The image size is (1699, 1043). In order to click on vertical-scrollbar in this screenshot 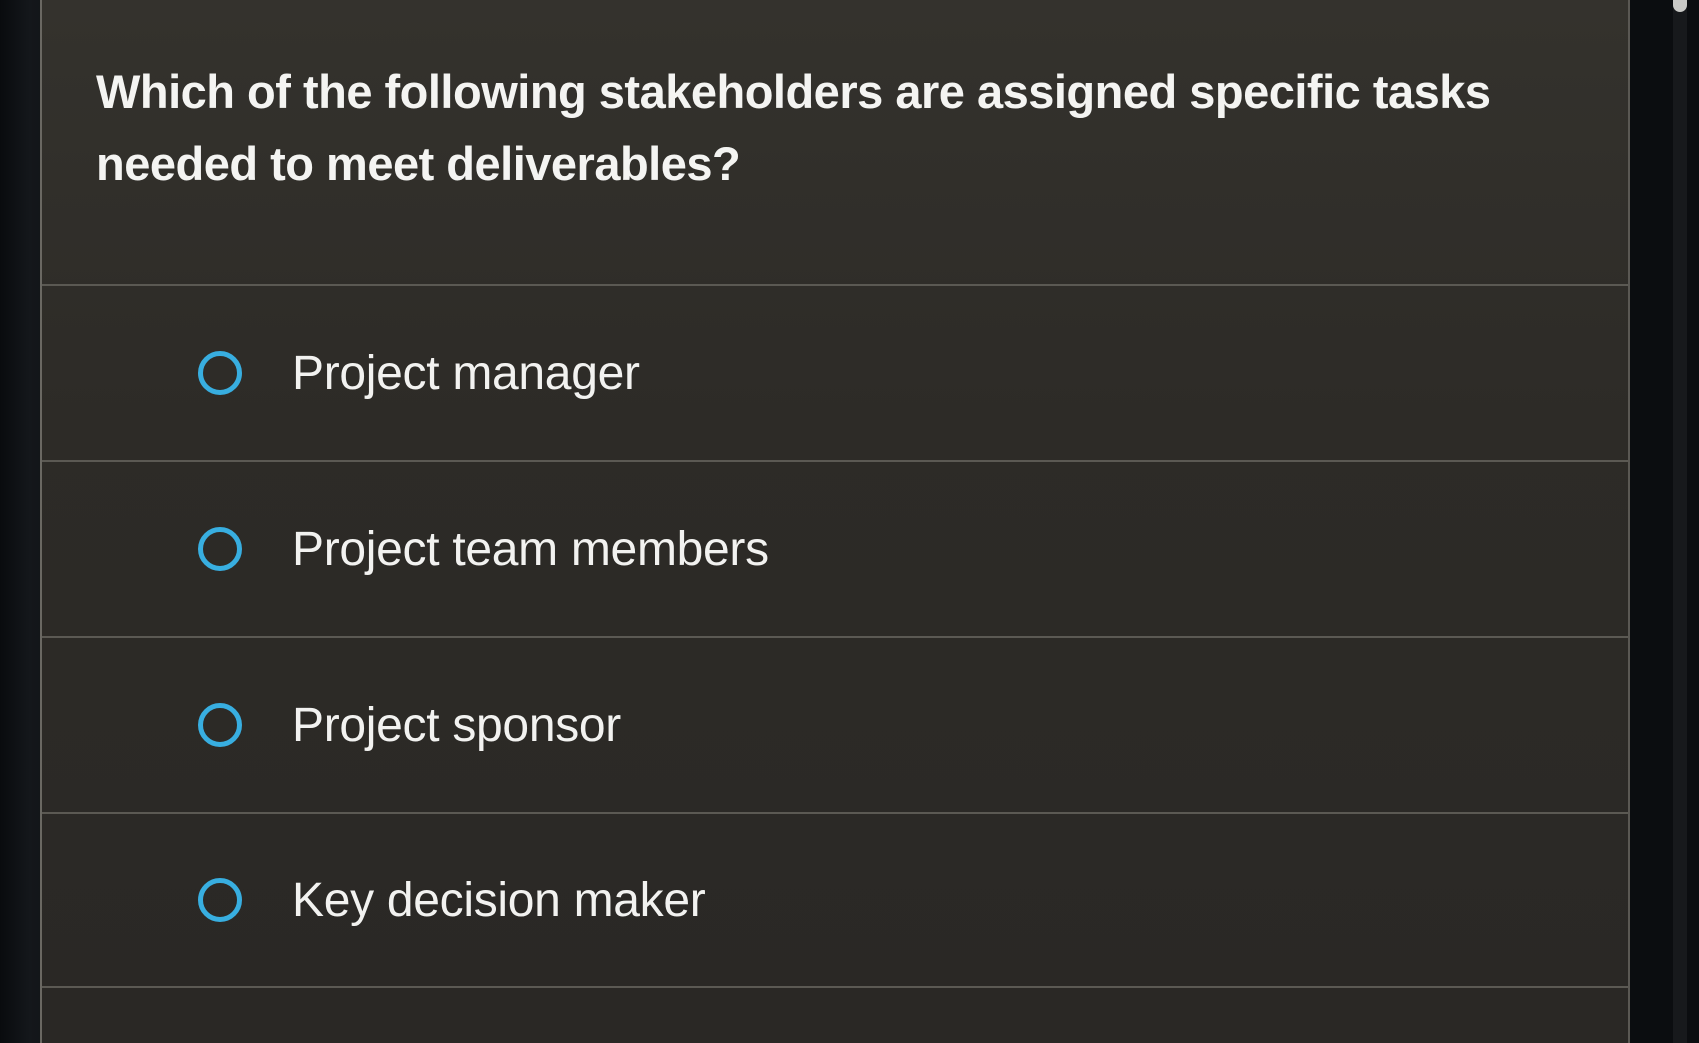, I will do `click(1680, 521)`.